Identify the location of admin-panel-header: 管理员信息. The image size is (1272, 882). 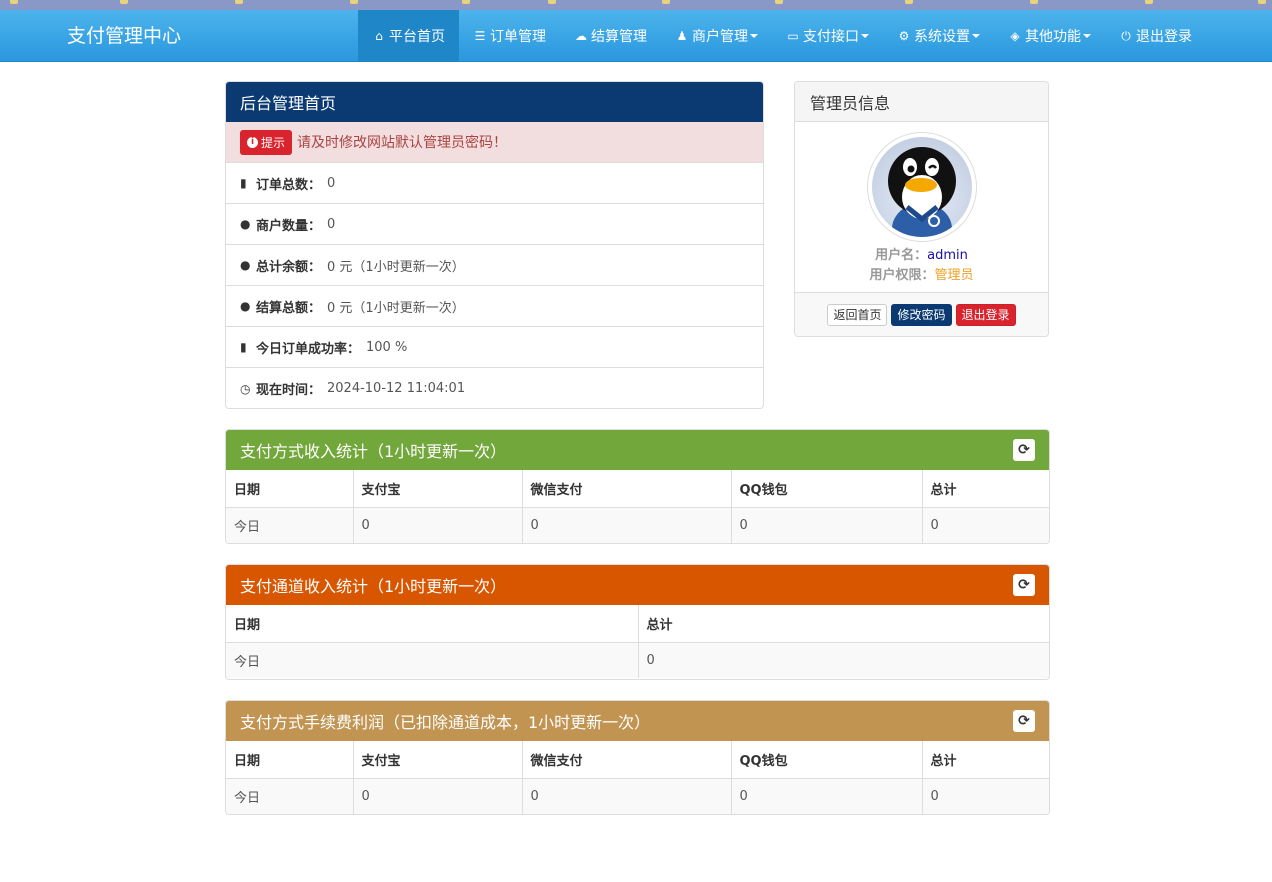
(921, 102).